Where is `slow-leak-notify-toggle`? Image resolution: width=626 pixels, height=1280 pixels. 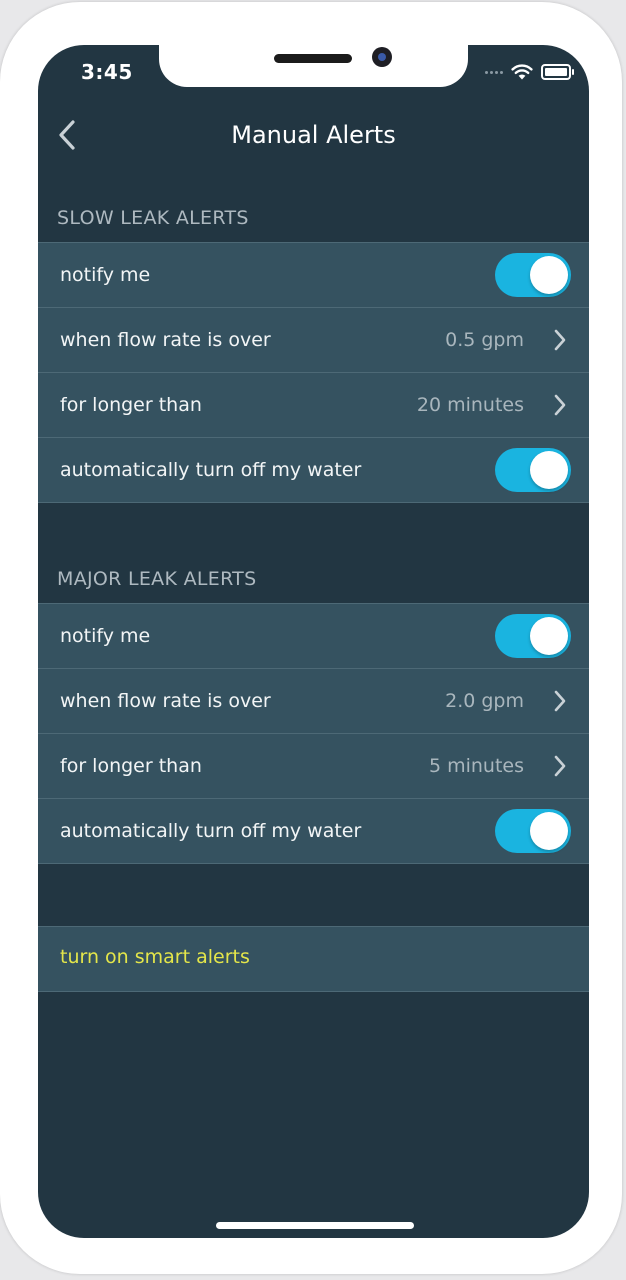
slow-leak-notify-toggle is located at coordinates (533, 275).